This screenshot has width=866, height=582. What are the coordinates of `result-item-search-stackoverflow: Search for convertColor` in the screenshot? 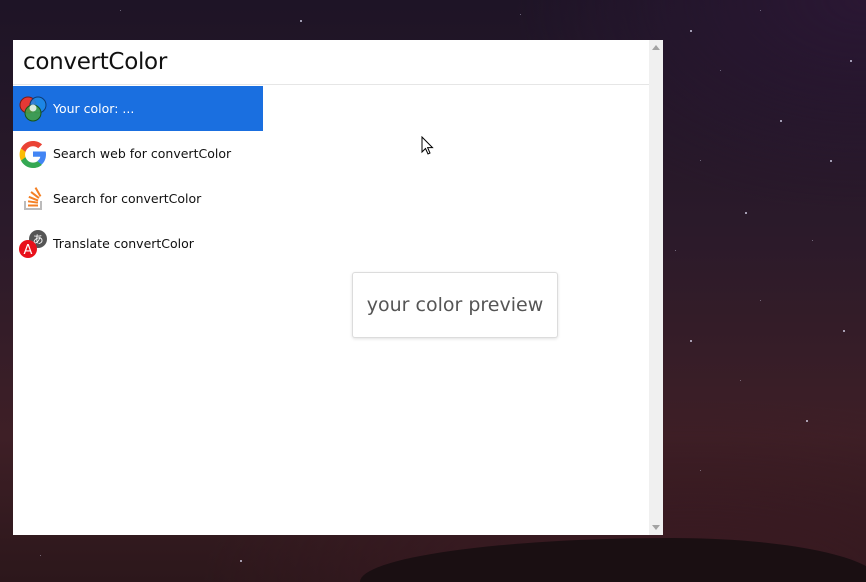 It's located at (138, 198).